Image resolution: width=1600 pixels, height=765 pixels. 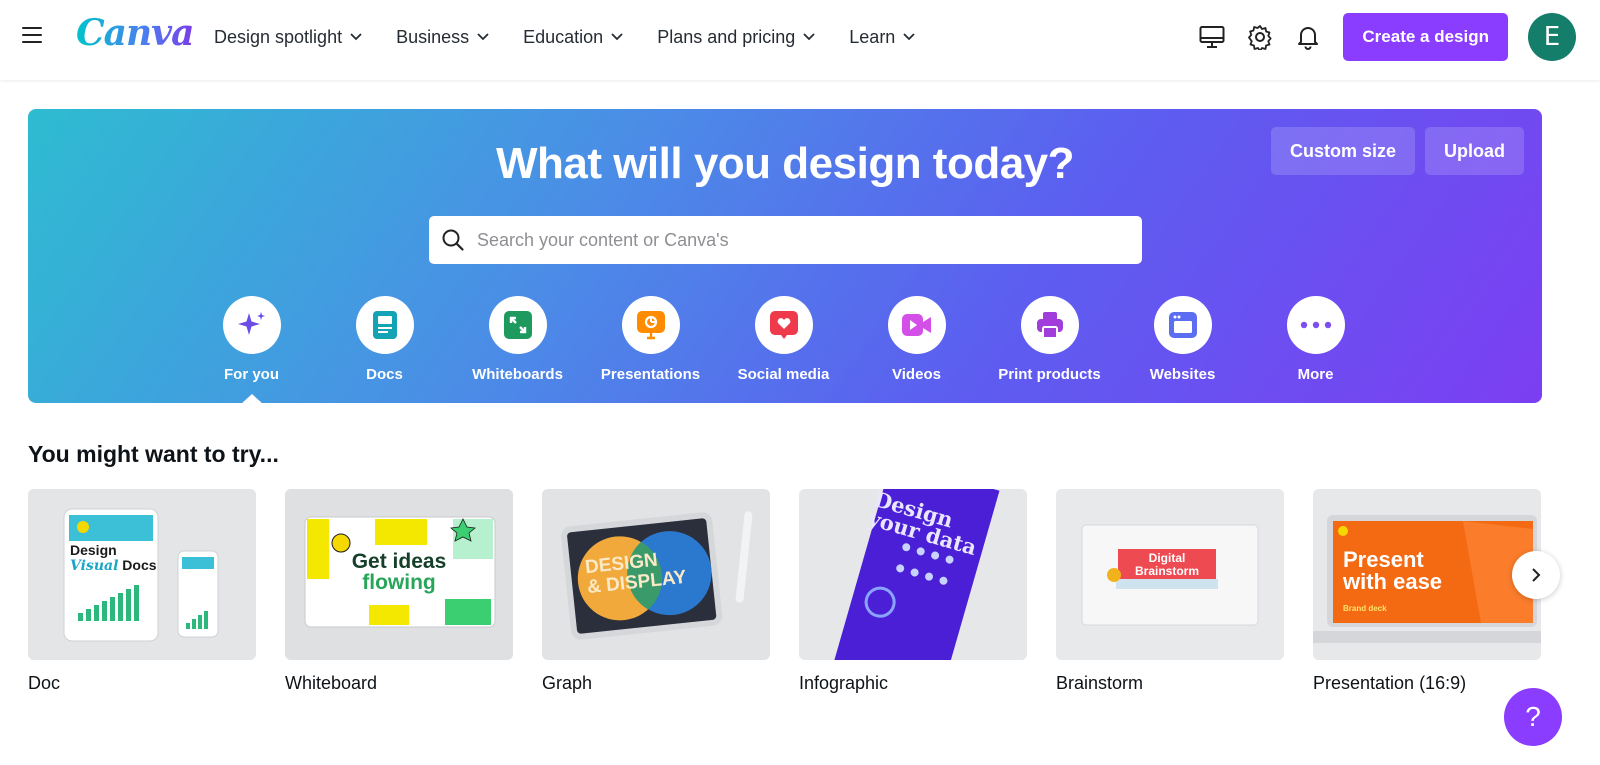 What do you see at coordinates (1260, 37) in the screenshot?
I see `gear-icon` at bounding box center [1260, 37].